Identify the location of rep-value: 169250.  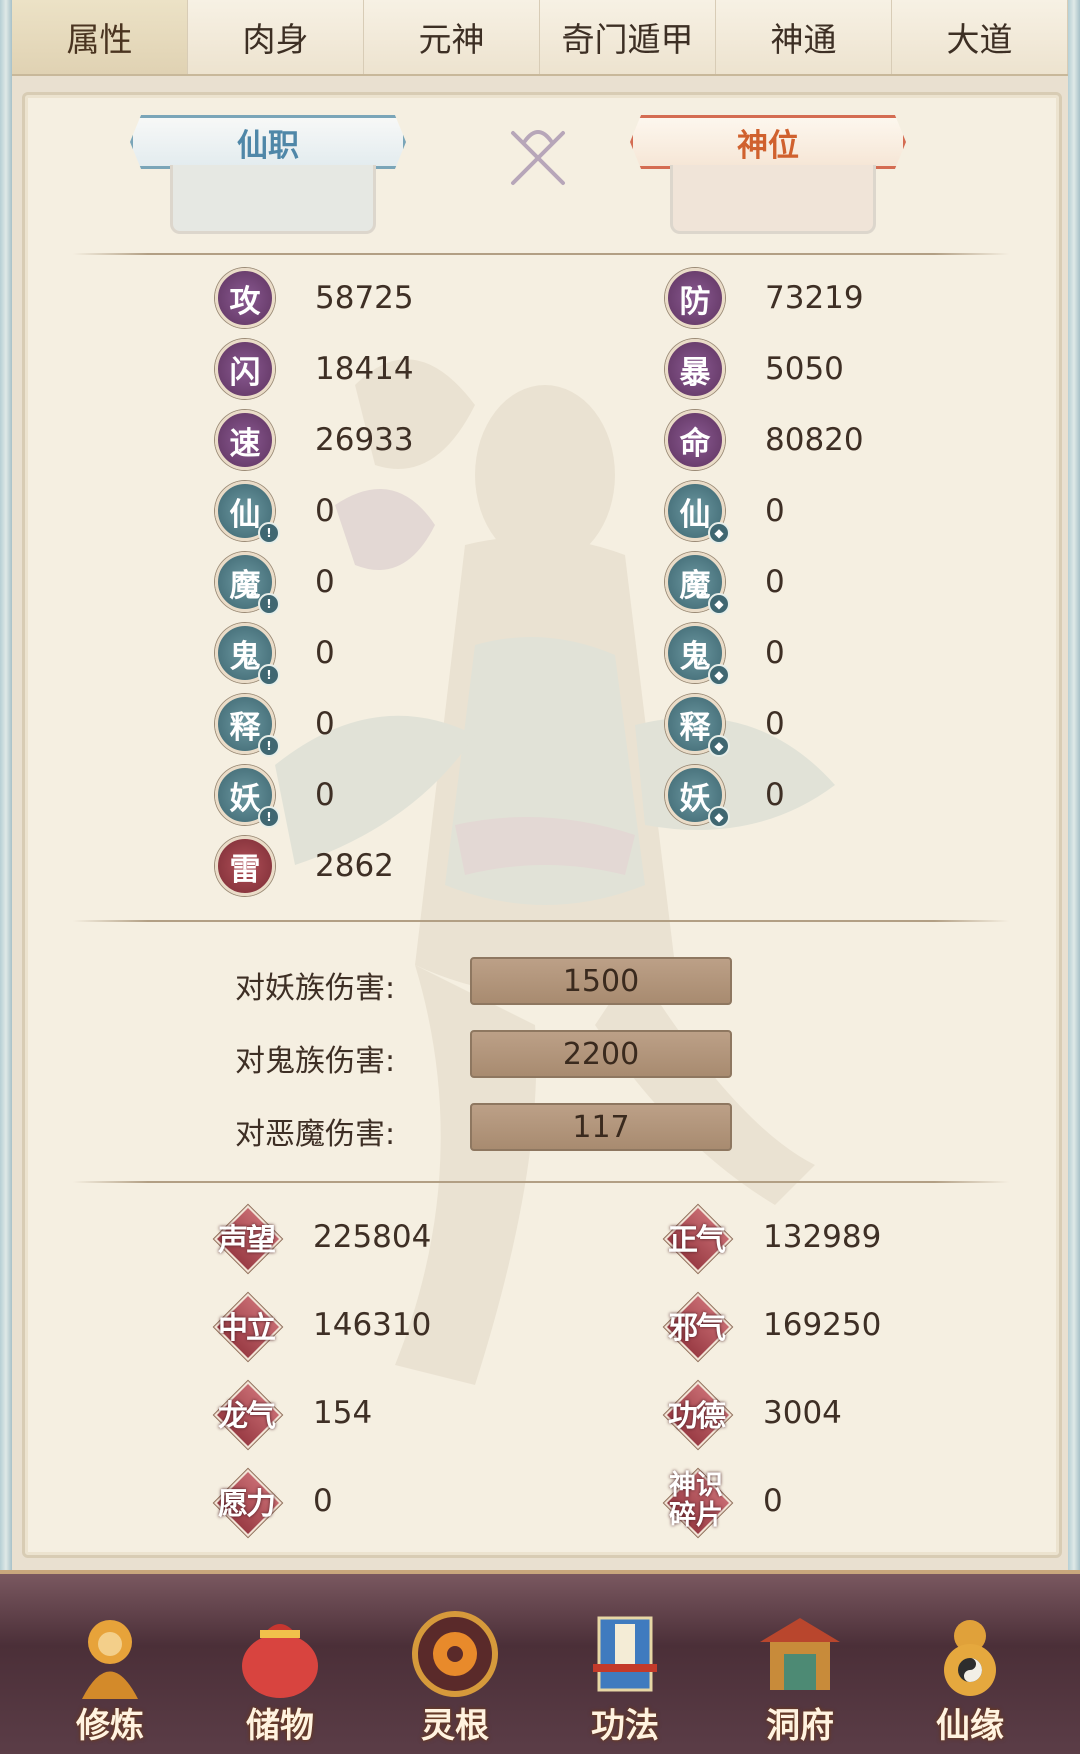
(822, 1325).